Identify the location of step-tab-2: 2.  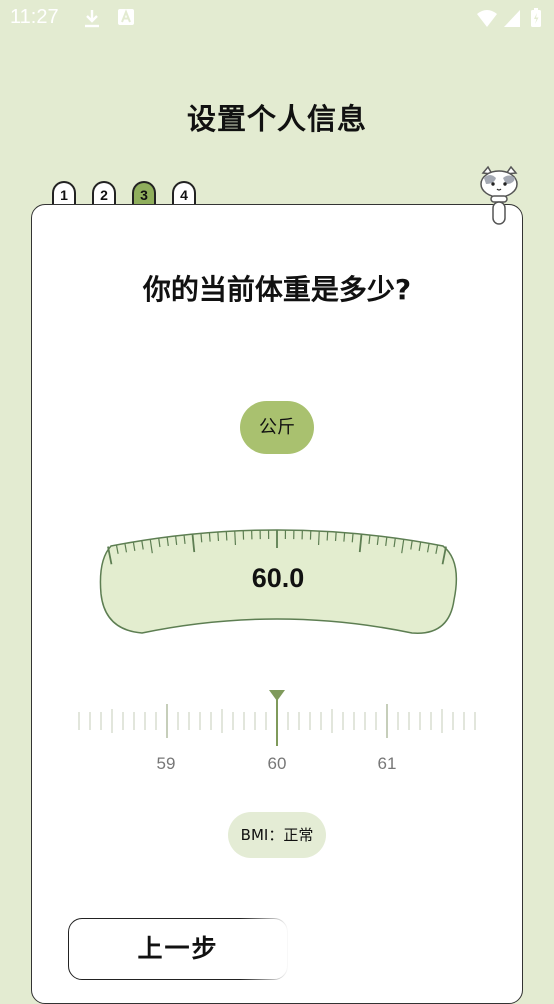
(104, 193).